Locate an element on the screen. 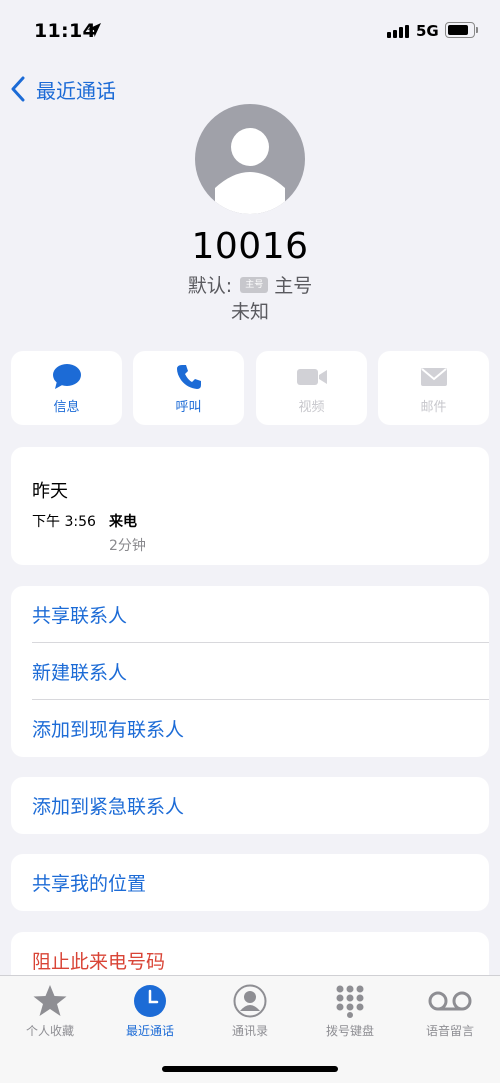 The width and height of the screenshot is (500, 1083). recent-call-card: 昨天 下午 3:56 来电 2分钟 is located at coordinates (250, 506).